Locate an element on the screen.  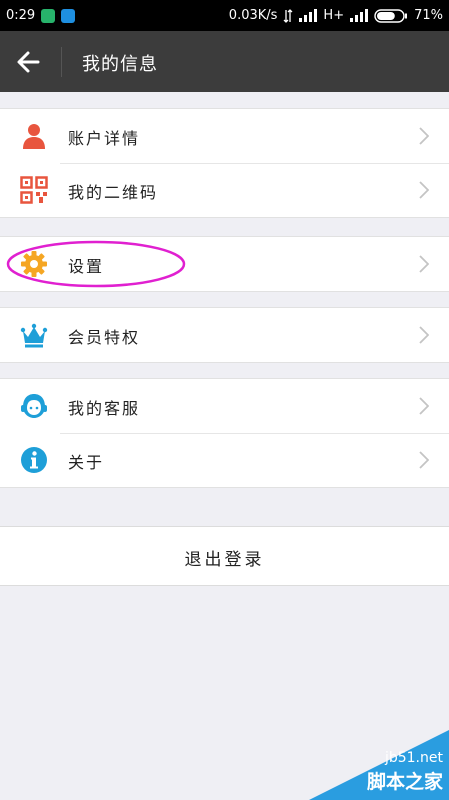
menu-item-label: 我的二维码 is located at coordinates (113, 192).